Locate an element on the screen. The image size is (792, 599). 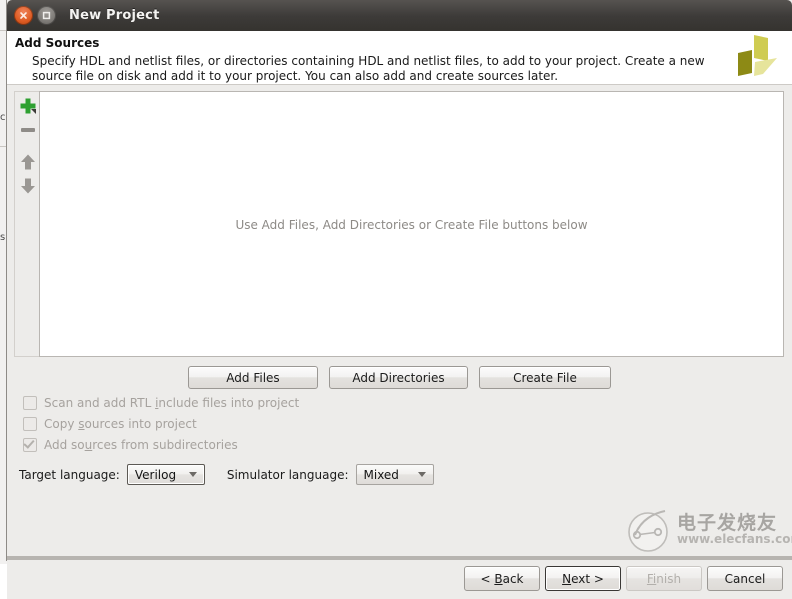
window-title: New Project is located at coordinates (114, 15).